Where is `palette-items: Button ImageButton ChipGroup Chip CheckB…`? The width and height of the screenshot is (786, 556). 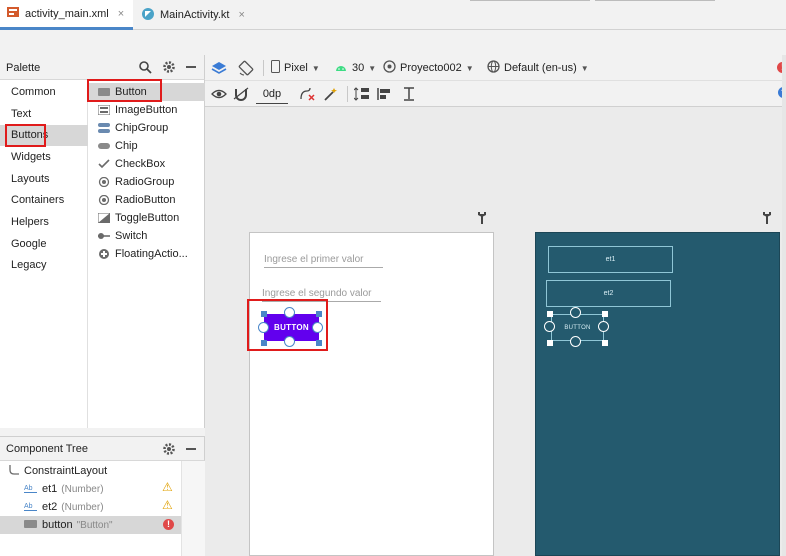 palette-items: Button ImageButton ChipGroup Chip CheckB… is located at coordinates (146, 254).